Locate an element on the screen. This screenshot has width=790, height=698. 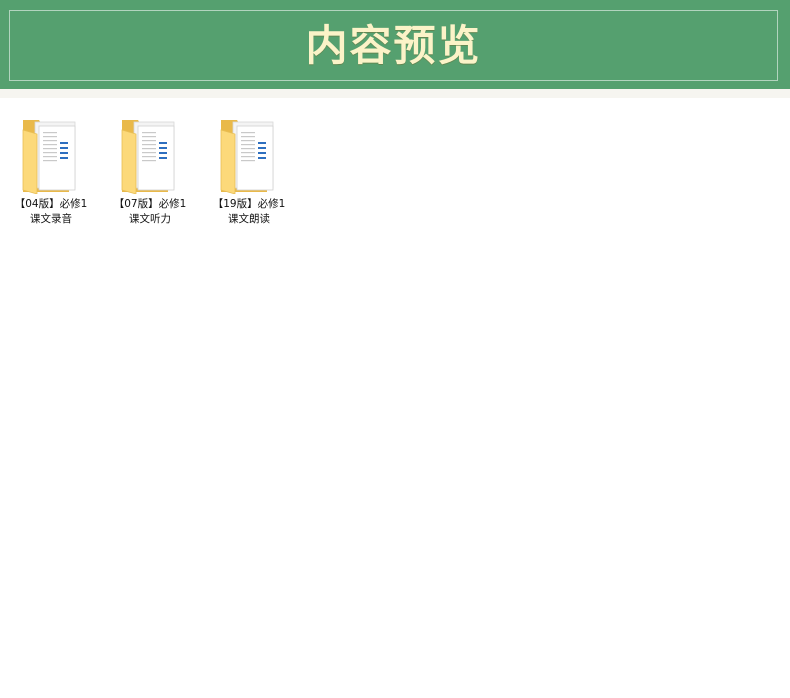
folder-label-line1: 【19版】必修1 is located at coordinates (249, 204).